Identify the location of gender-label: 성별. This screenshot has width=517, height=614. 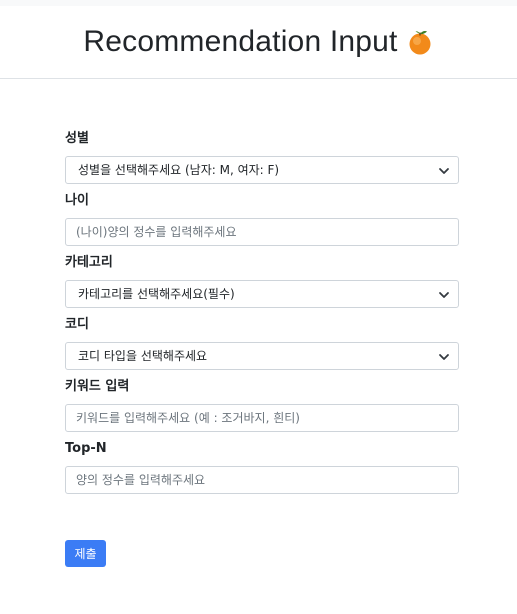
(77, 138).